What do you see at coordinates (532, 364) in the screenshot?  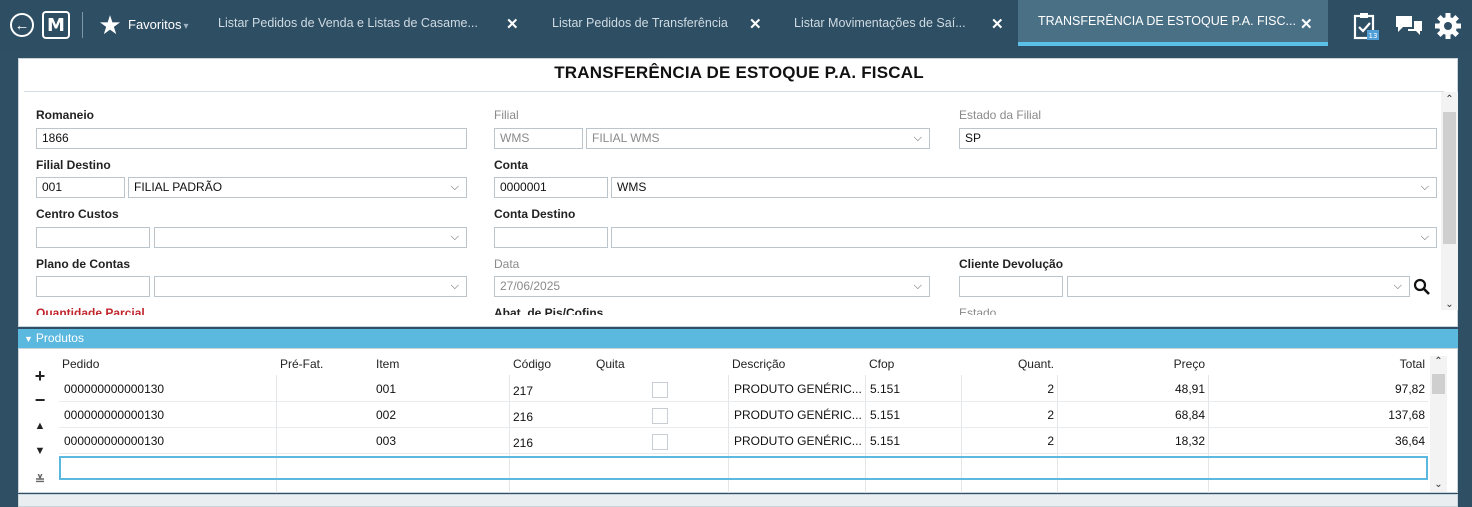 I see `column-header-codigo: Código` at bounding box center [532, 364].